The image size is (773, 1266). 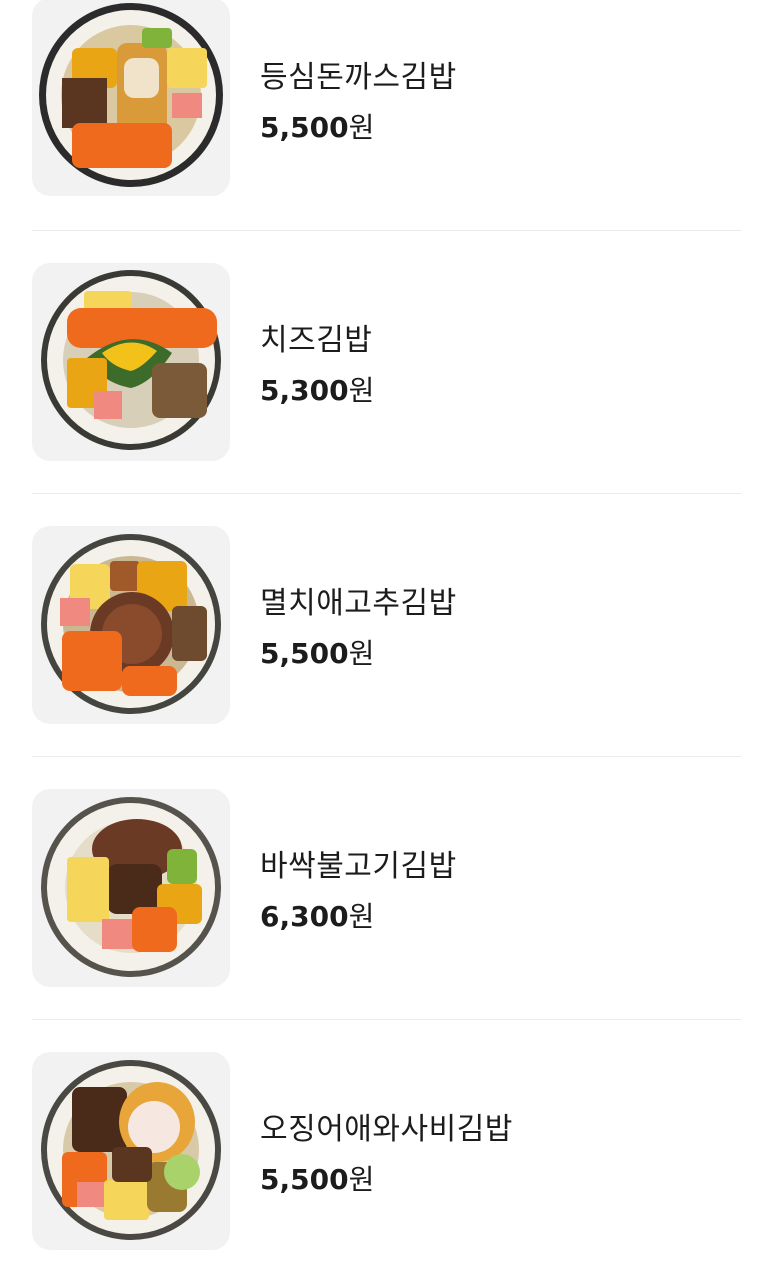 I want to click on cheese-kimbap-image, so click(x=131, y=360).